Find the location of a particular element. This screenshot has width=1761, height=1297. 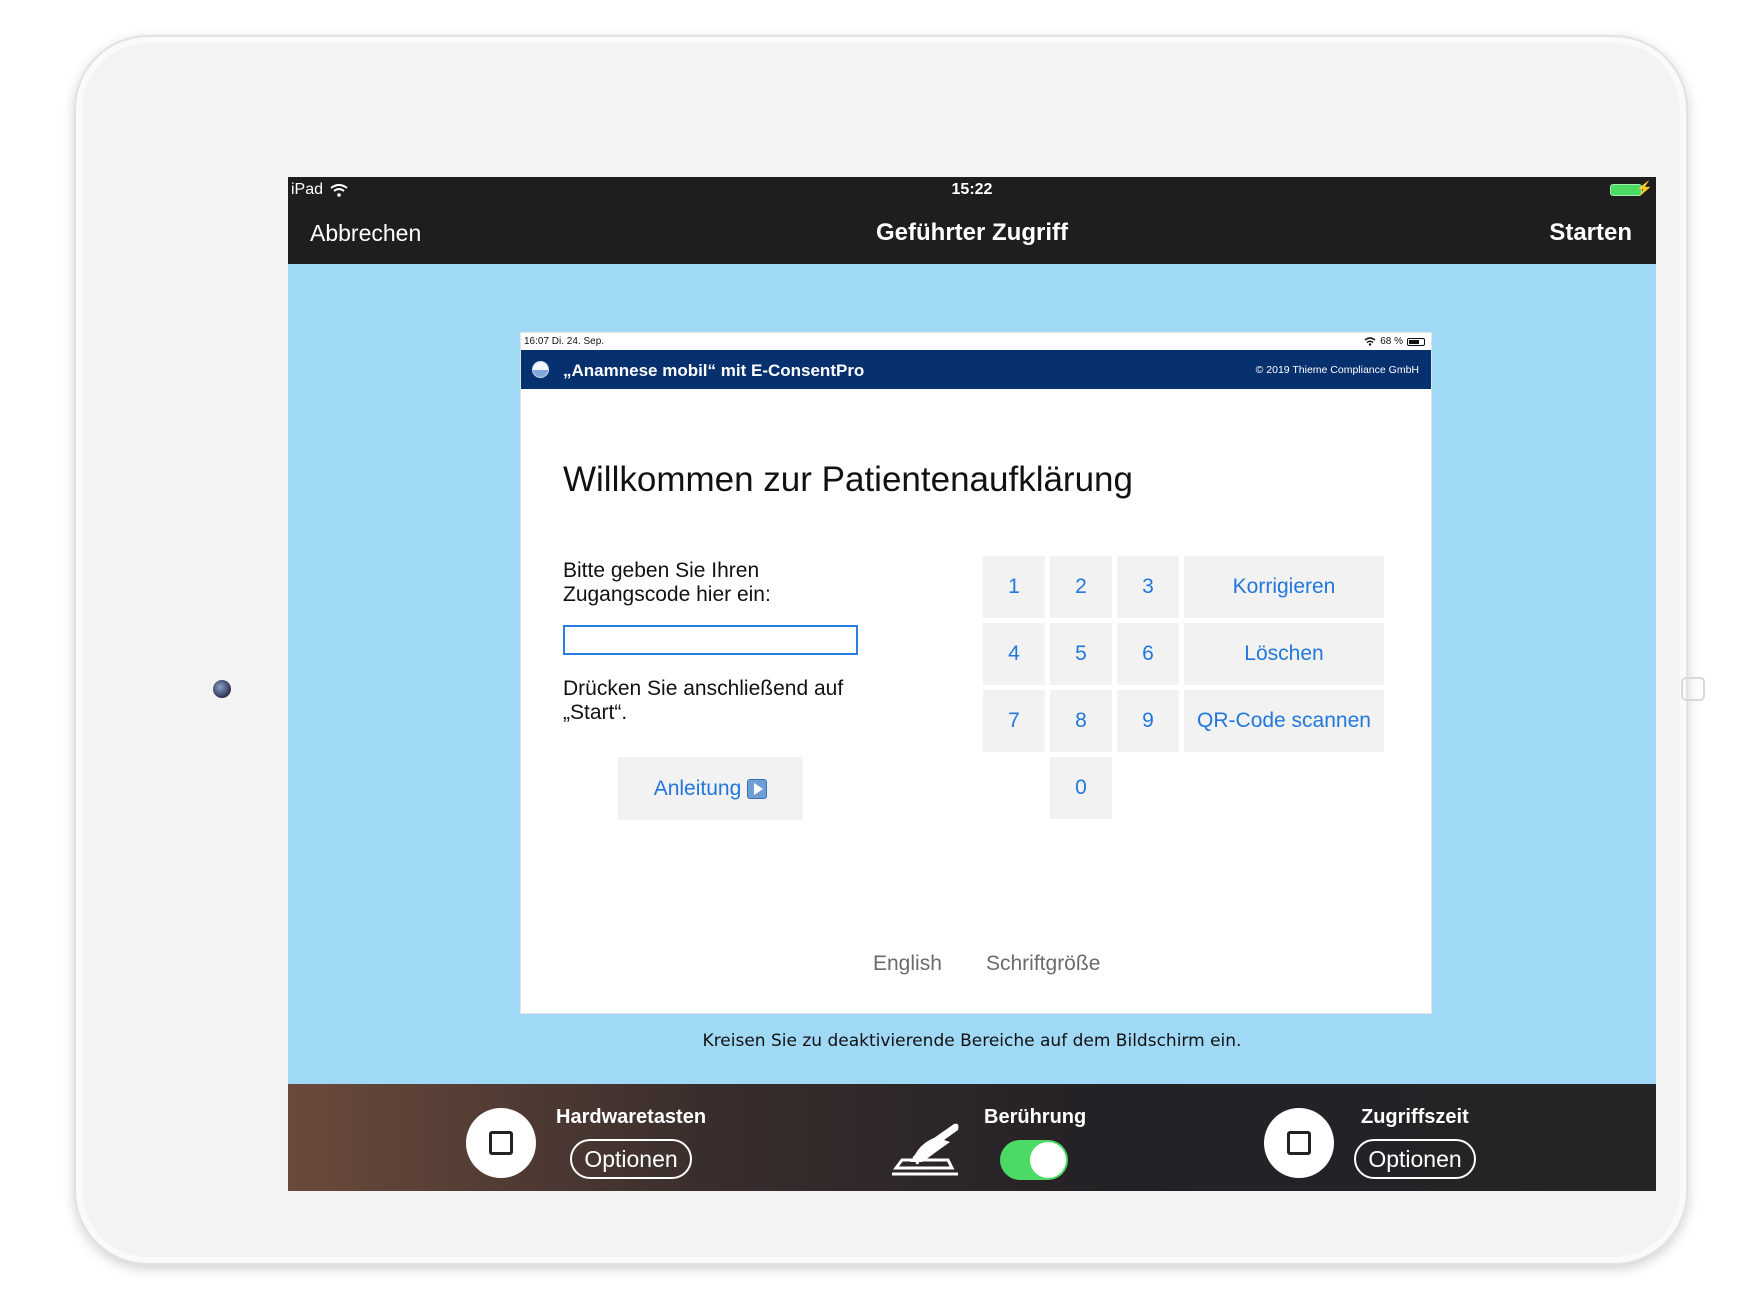

font-size-link: Schriftgröße is located at coordinates (1043, 964).